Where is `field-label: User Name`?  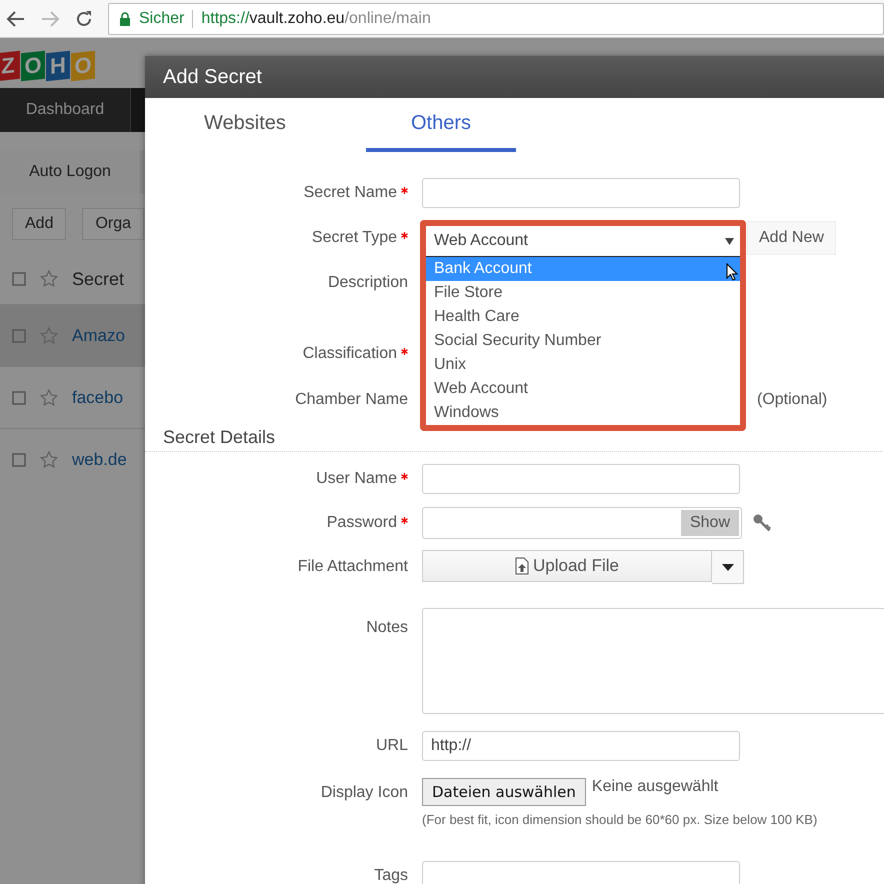 field-label: User Name is located at coordinates (356, 479).